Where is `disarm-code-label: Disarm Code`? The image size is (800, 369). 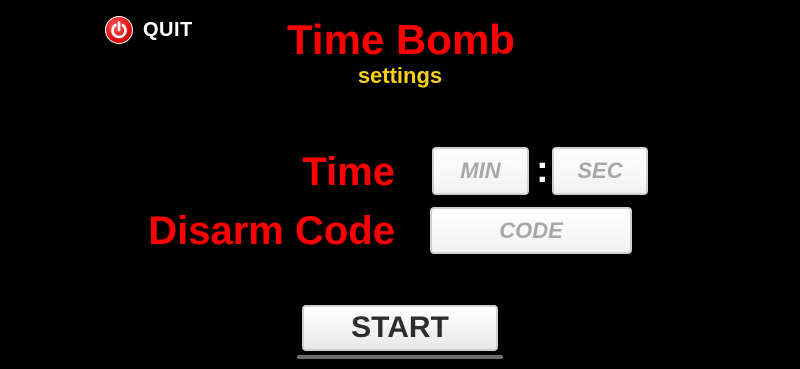 disarm-code-label: Disarm Code is located at coordinates (271, 231).